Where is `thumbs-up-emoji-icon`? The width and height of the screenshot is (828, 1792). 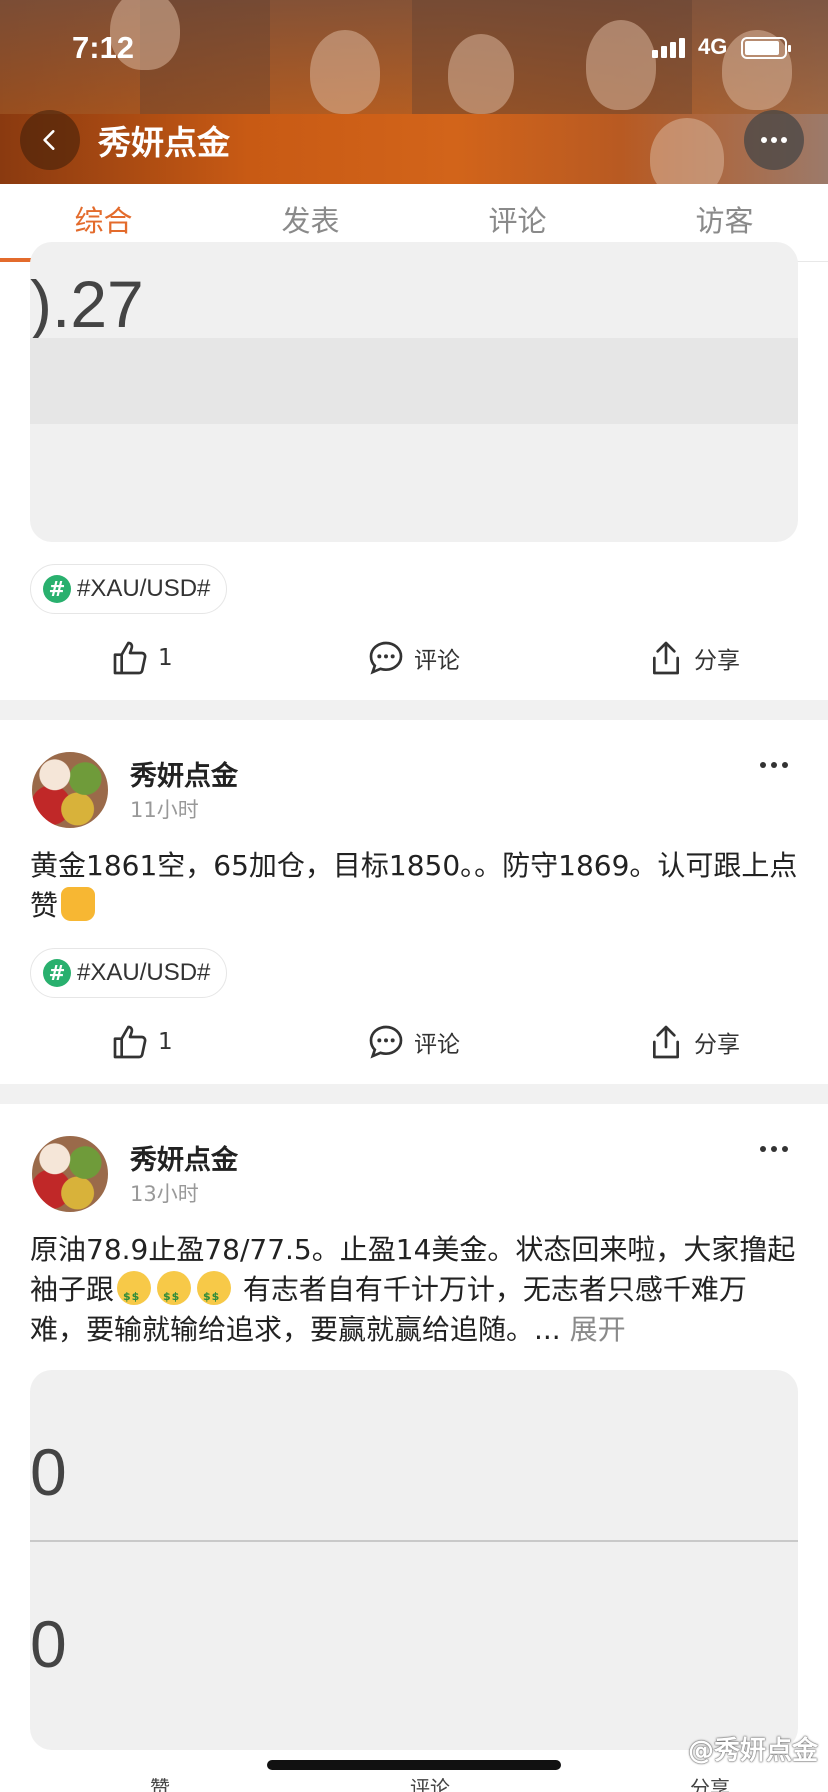 thumbs-up-emoji-icon is located at coordinates (78, 904).